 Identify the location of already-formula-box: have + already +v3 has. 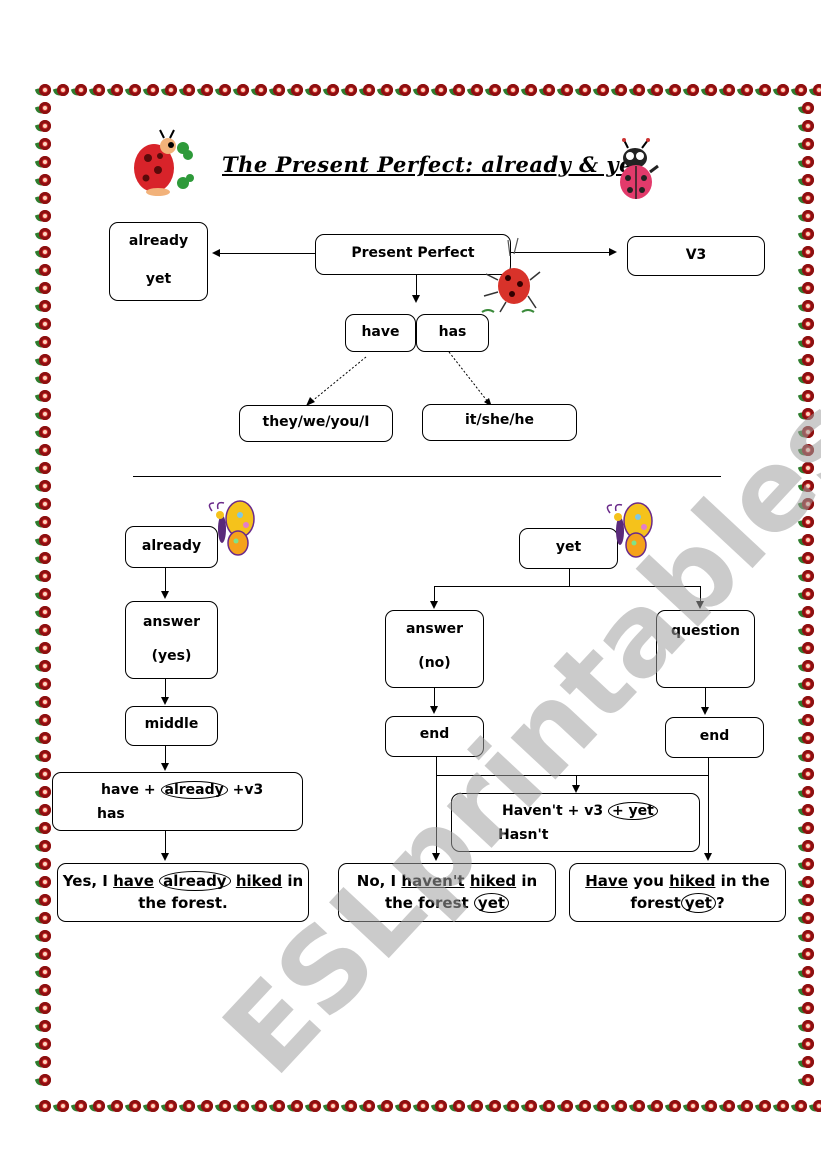
(177, 801).